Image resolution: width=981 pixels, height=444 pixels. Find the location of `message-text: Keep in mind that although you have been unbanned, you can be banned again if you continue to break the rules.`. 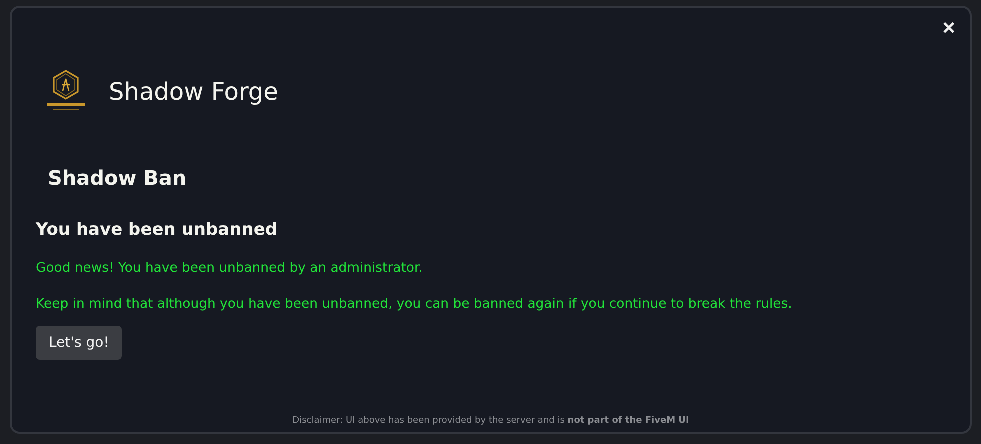

message-text: Keep in mind that although you have been unbanned, you can be banned again if you continue to break the rules. is located at coordinates (414, 304).